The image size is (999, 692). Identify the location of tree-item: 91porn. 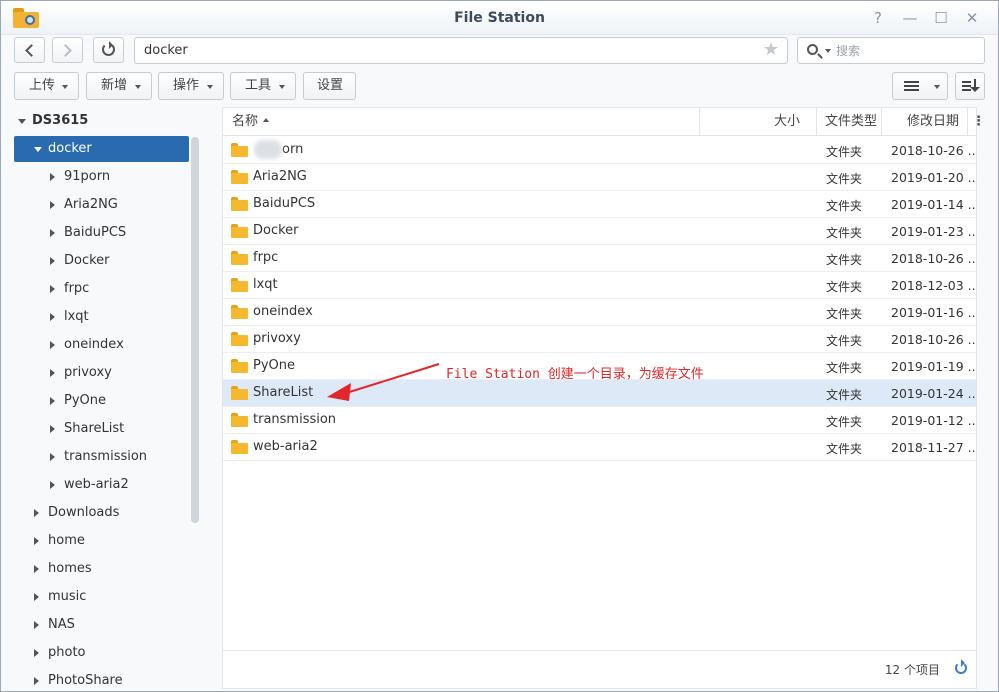
(101, 177).